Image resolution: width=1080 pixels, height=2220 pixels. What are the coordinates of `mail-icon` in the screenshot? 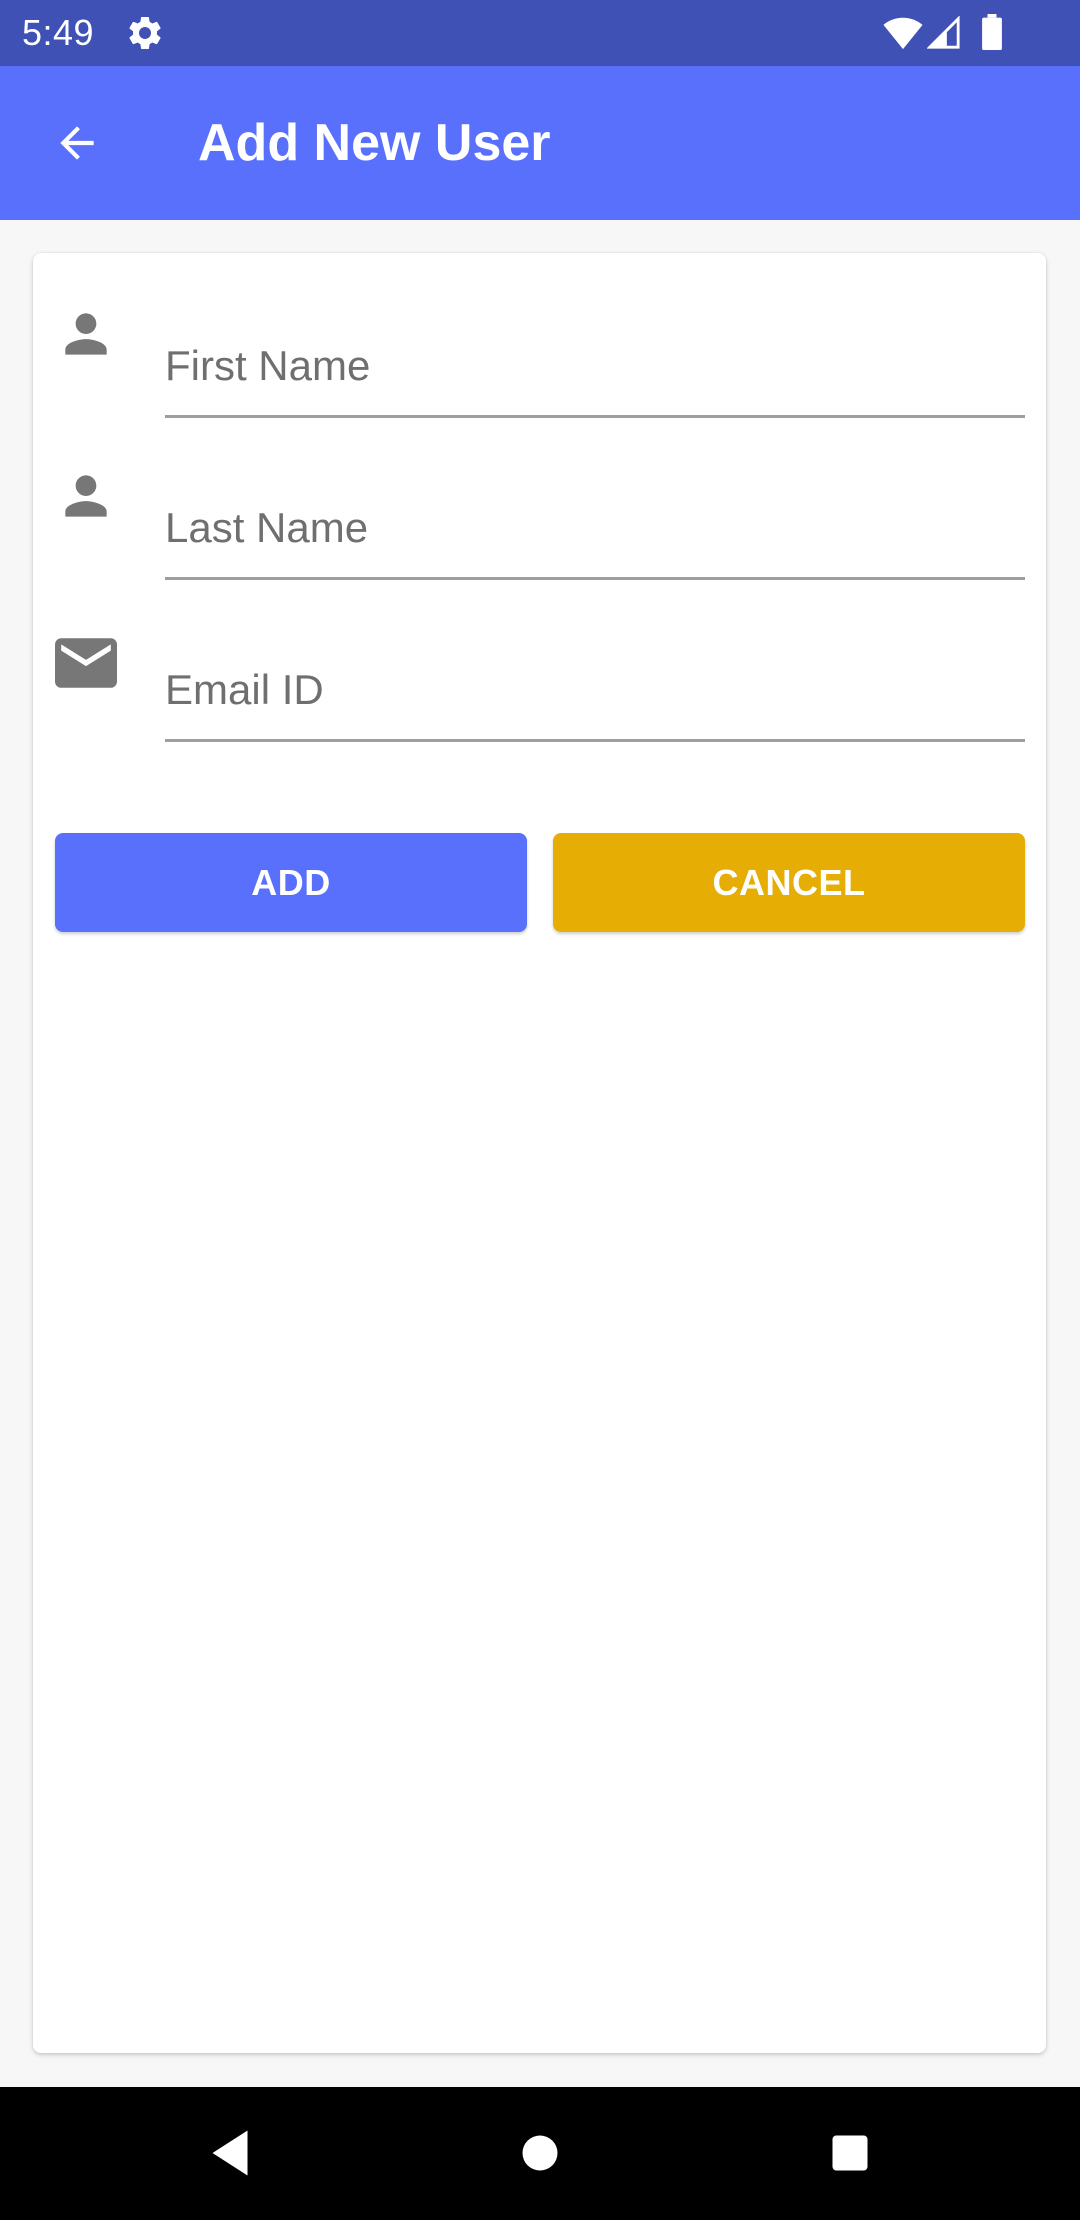 It's located at (86, 663).